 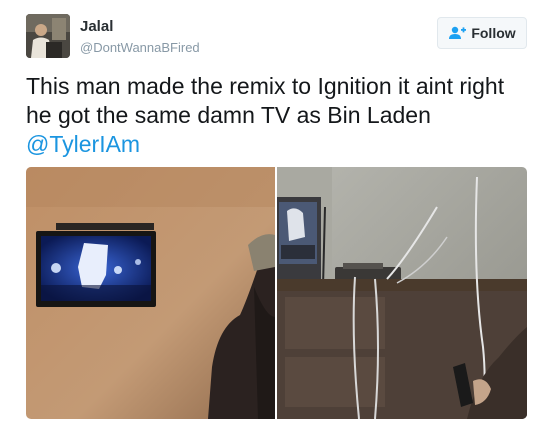 I want to click on avatar, so click(x=48, y=36).